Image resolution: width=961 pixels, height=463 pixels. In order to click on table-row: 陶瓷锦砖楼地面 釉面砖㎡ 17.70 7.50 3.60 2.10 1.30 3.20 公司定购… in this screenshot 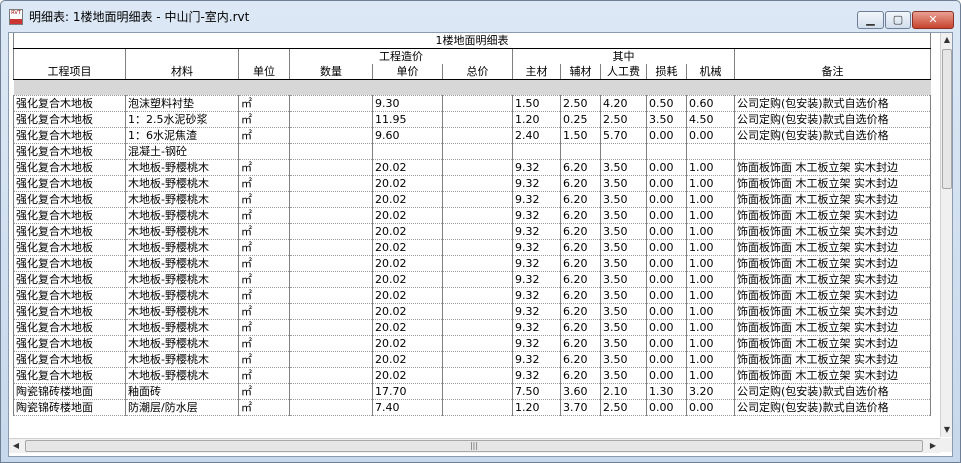, I will do `click(472, 391)`.